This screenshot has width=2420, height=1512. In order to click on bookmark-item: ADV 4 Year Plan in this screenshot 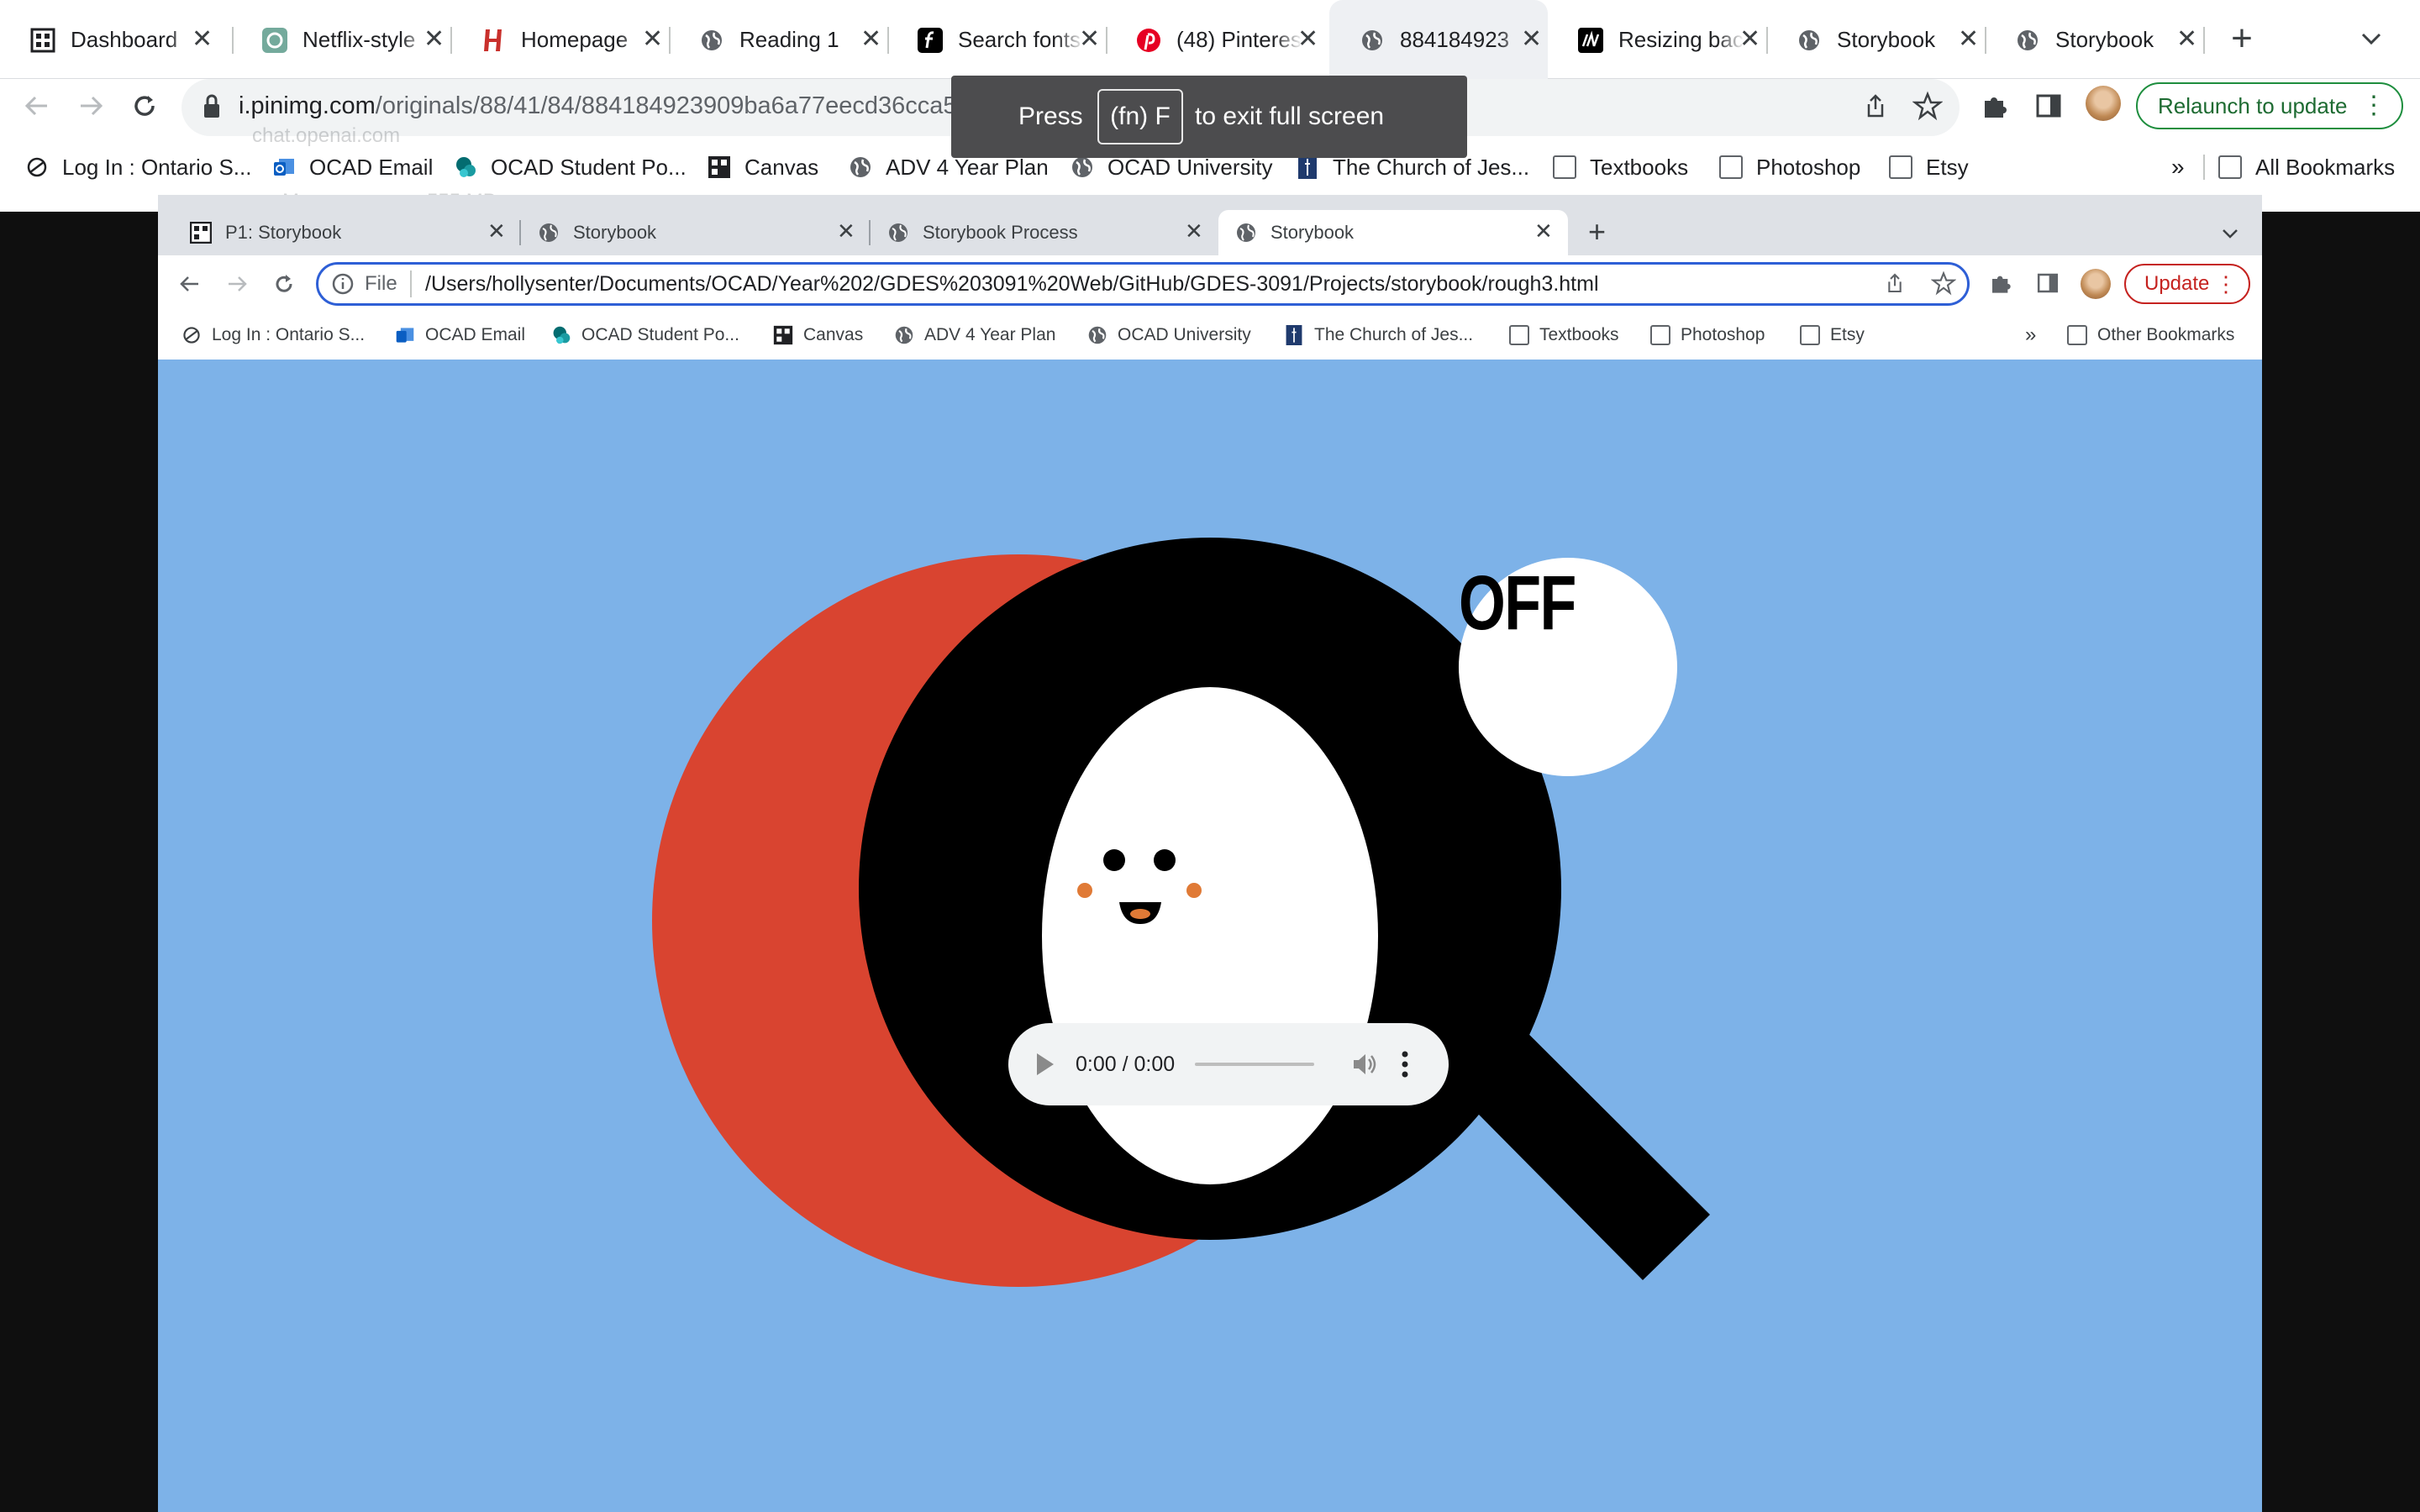, I will do `click(974, 335)`.